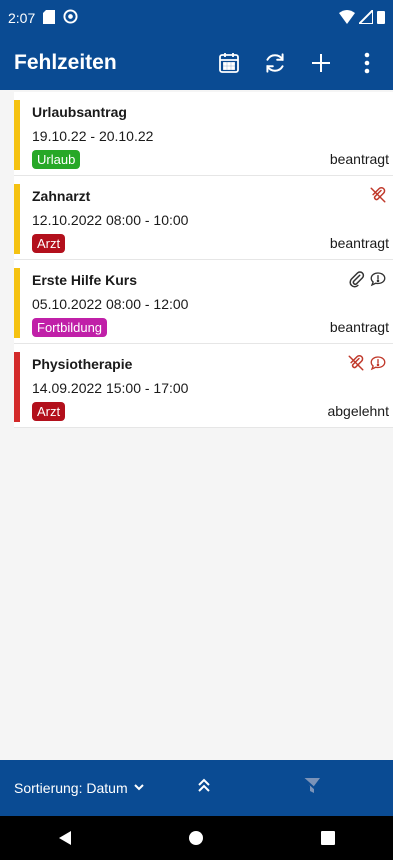 This screenshot has height=860, width=393. What do you see at coordinates (356, 281) in the screenshot?
I see `attachment-icon` at bounding box center [356, 281].